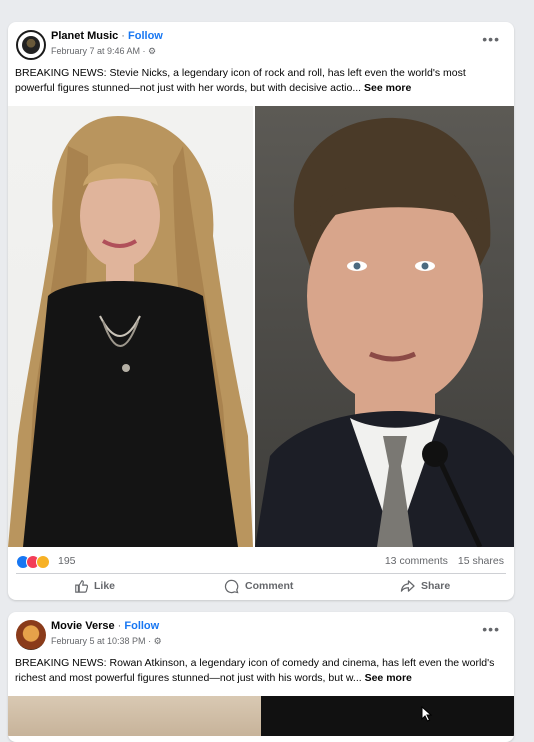 The height and width of the screenshot is (742, 534). What do you see at coordinates (81, 586) in the screenshot?
I see `like-icon` at bounding box center [81, 586].